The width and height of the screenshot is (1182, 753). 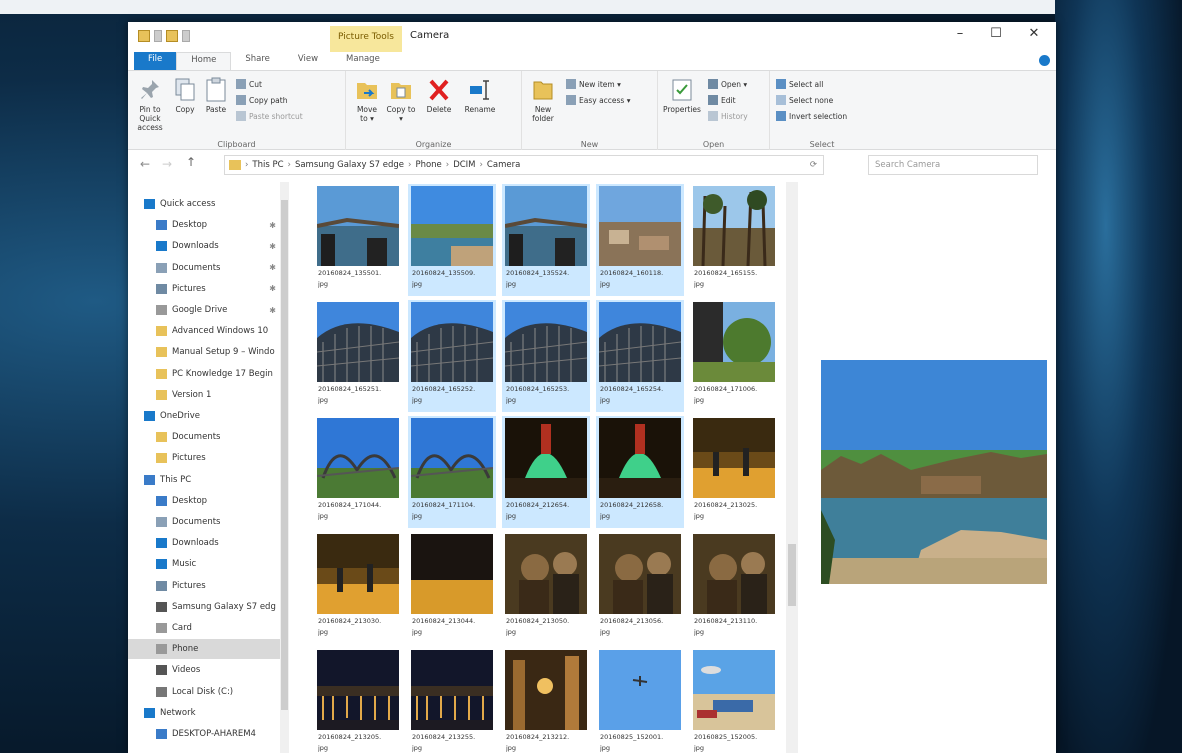 I want to click on open-button: Open ▾, so click(x=727, y=84).